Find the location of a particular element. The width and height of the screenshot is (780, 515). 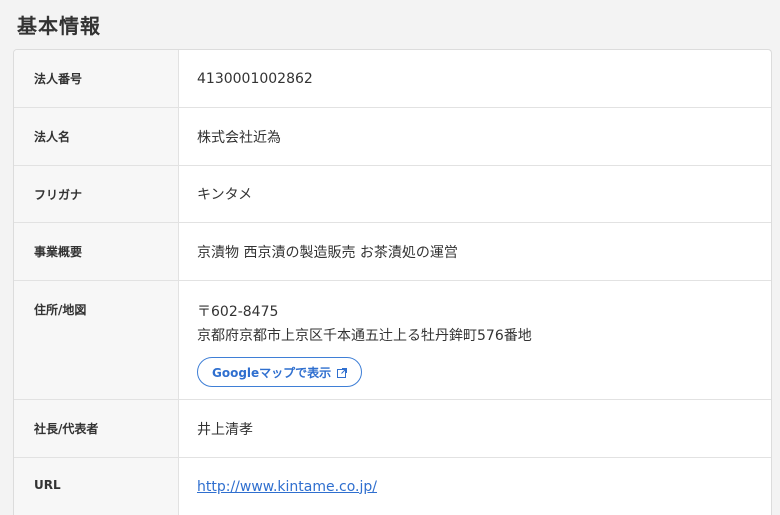

table-row-corporate-name: 法人名 株式会社近為 is located at coordinates (392, 137).